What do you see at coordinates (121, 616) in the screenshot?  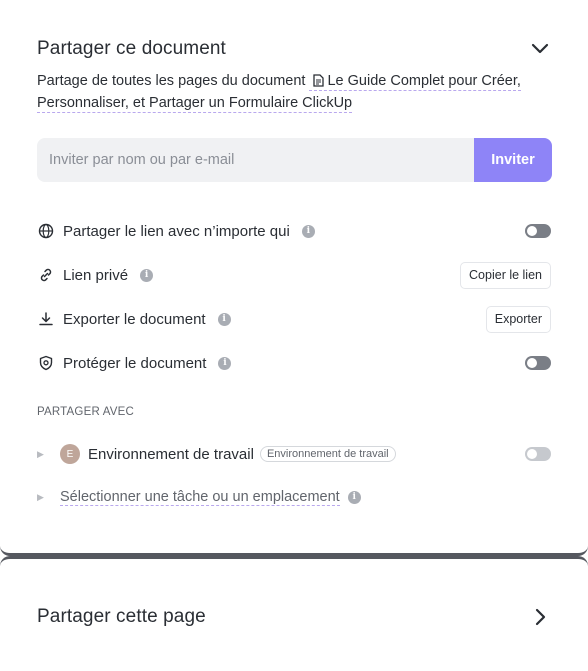 I see `share-page-title: Partager cette page` at bounding box center [121, 616].